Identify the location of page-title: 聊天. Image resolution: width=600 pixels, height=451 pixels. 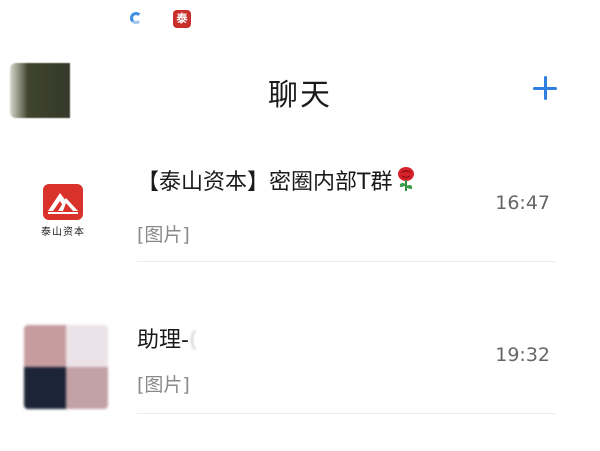
(300, 95).